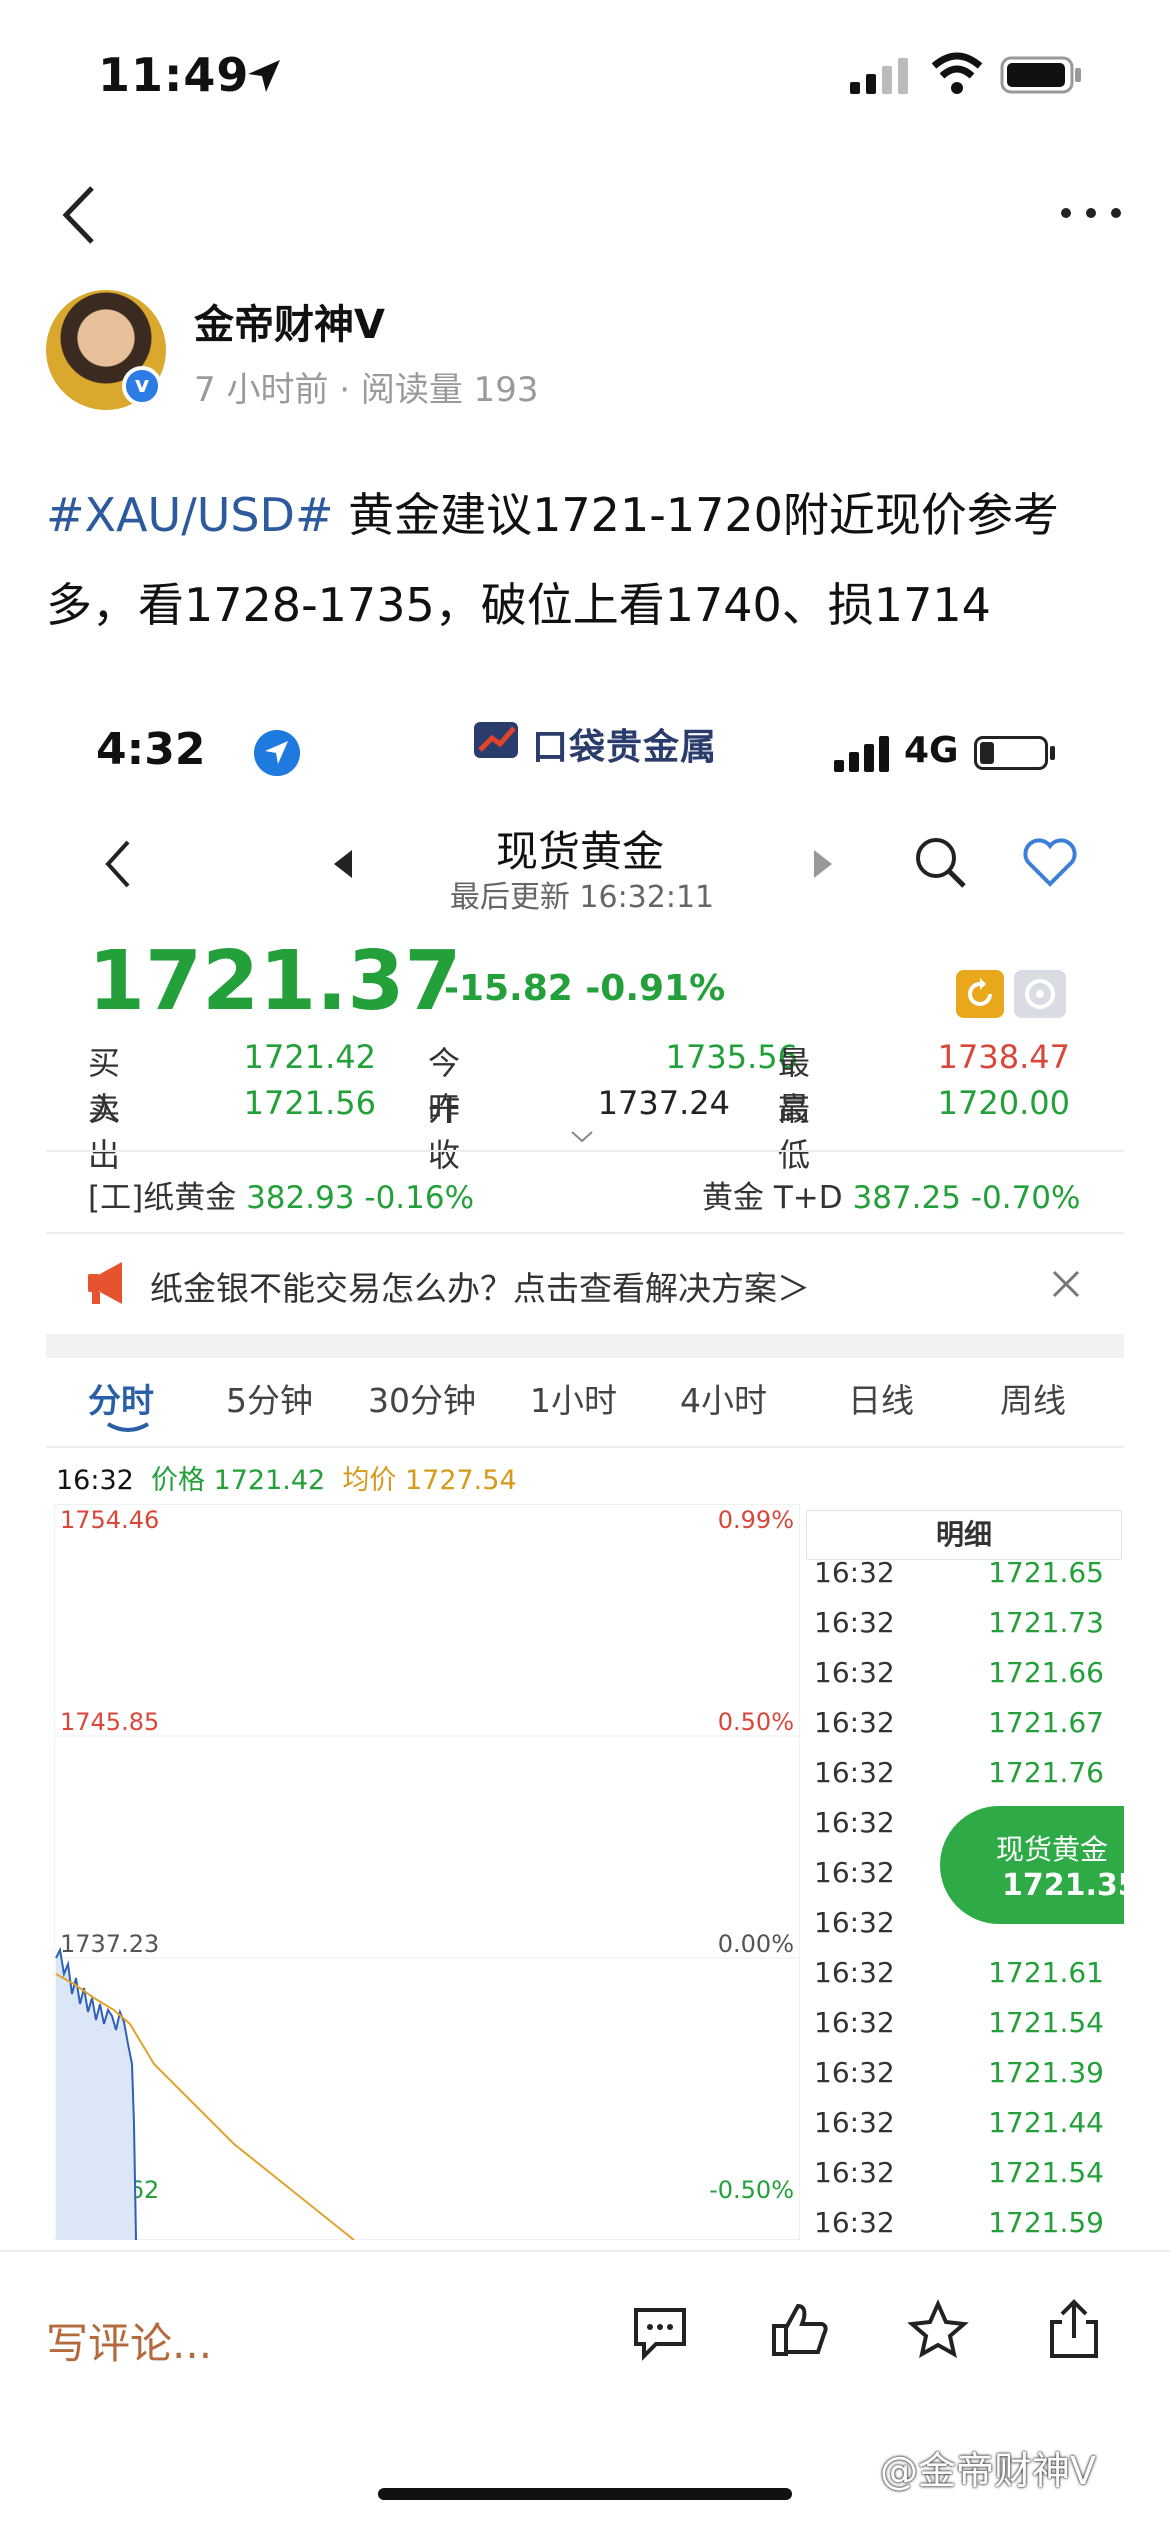 The height and width of the screenshot is (2532, 1170). What do you see at coordinates (1074, 2330) in the screenshot?
I see `share-icon` at bounding box center [1074, 2330].